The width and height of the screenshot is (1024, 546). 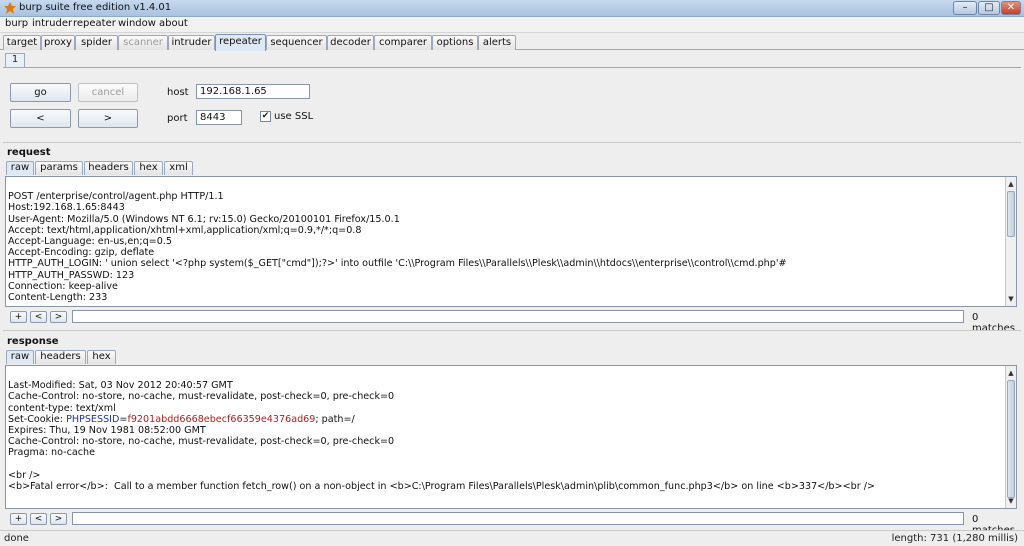 I want to click on tab-proxy: proxy, so click(x=58, y=42).